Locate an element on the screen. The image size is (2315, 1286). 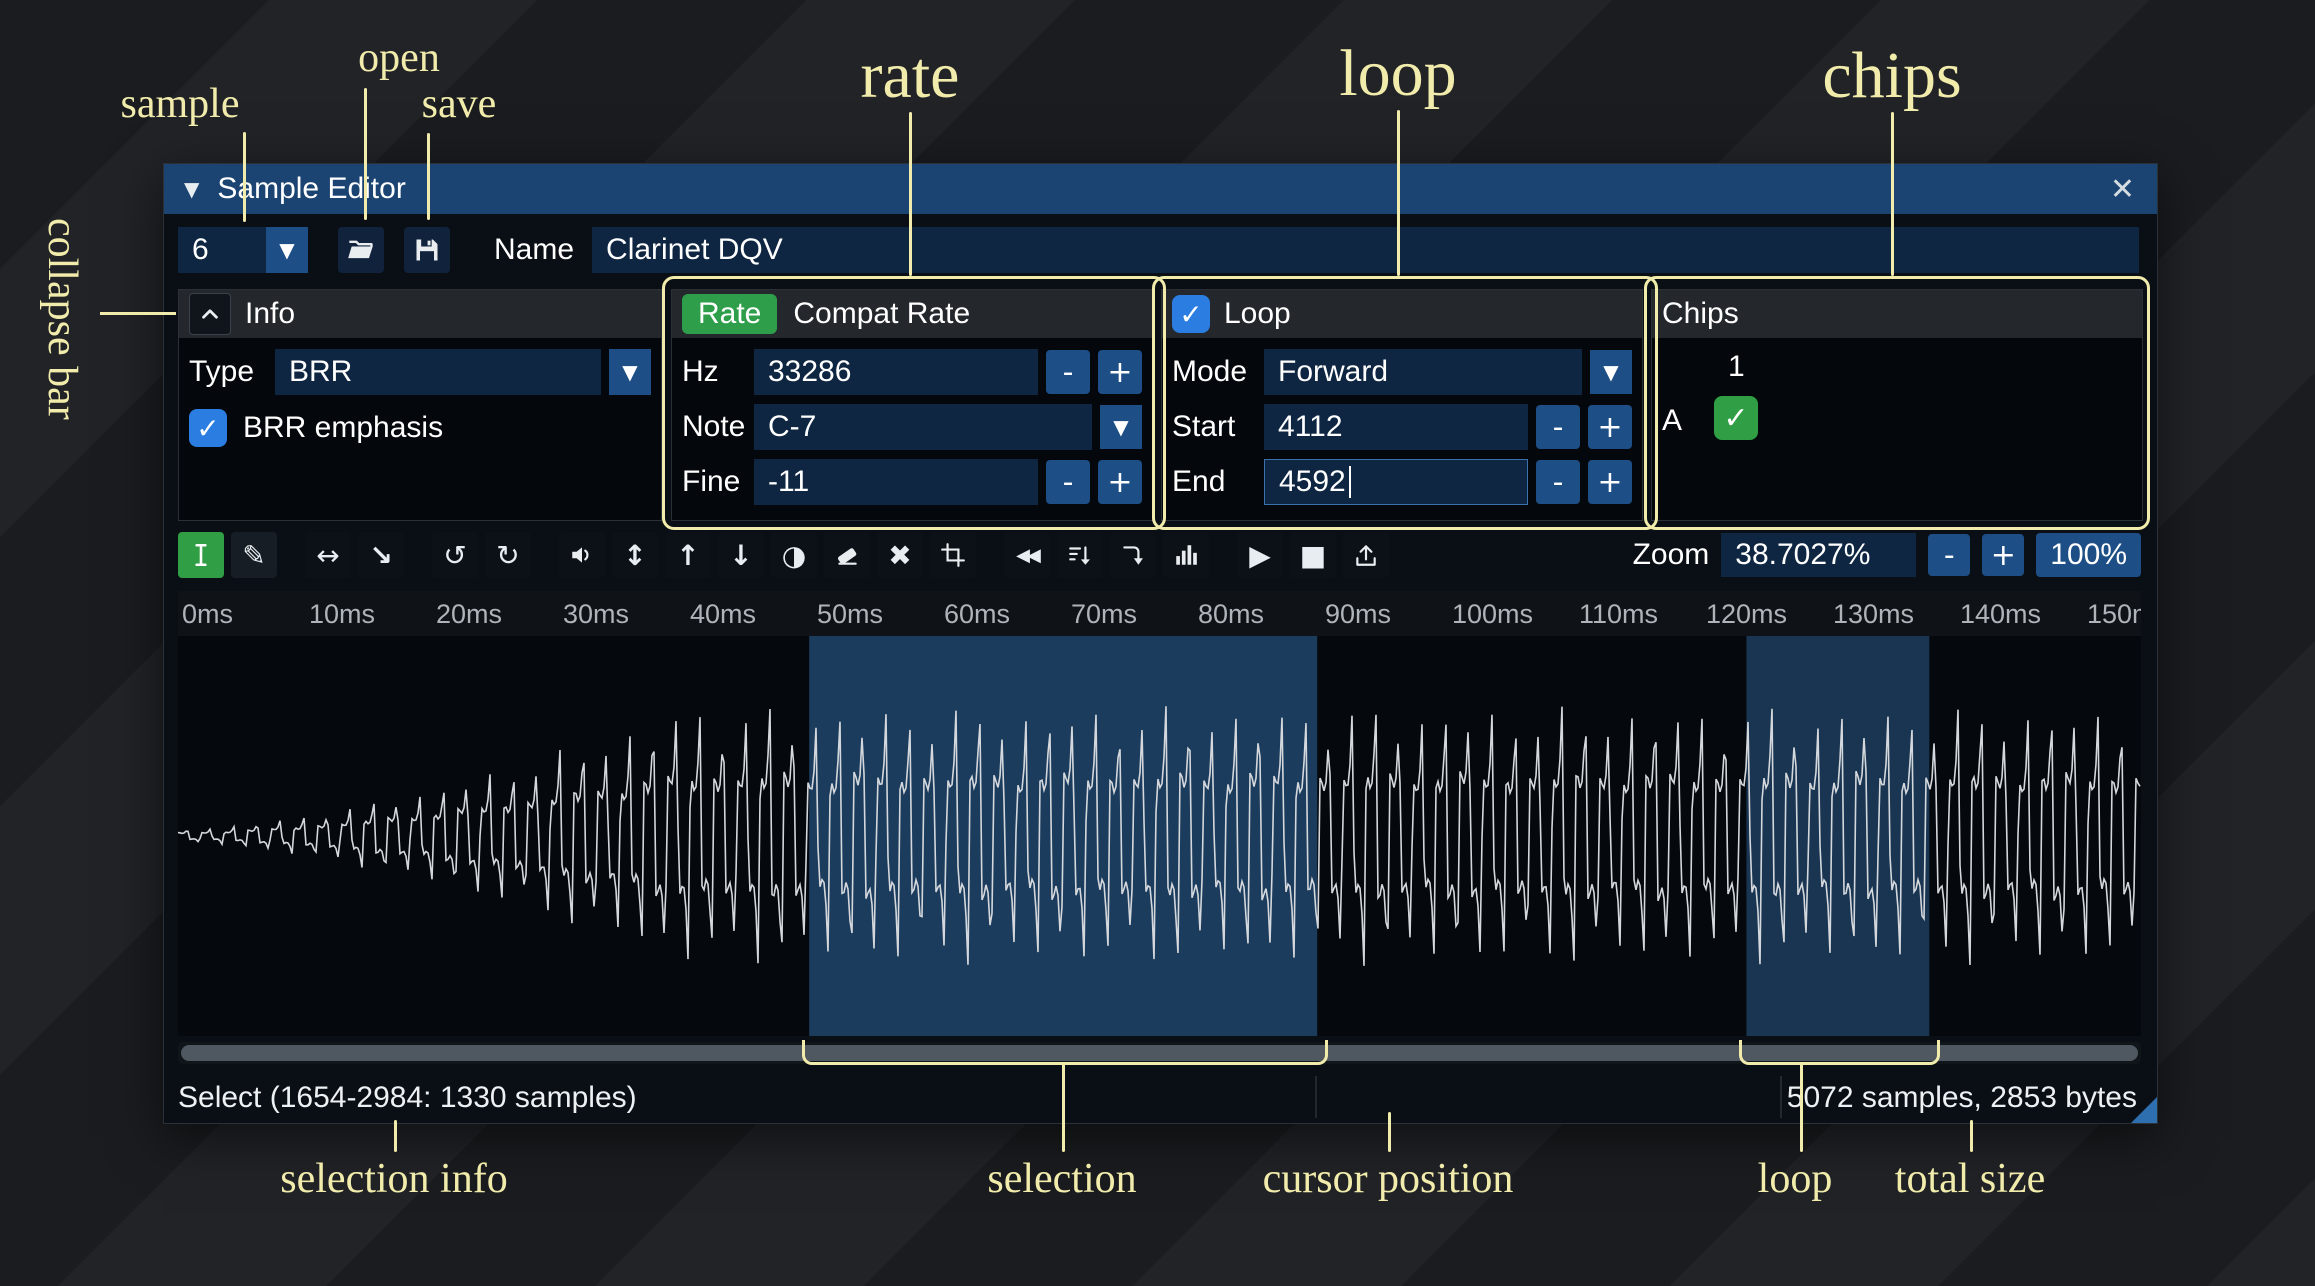
stop-icon: ■ is located at coordinates (1313, 555).